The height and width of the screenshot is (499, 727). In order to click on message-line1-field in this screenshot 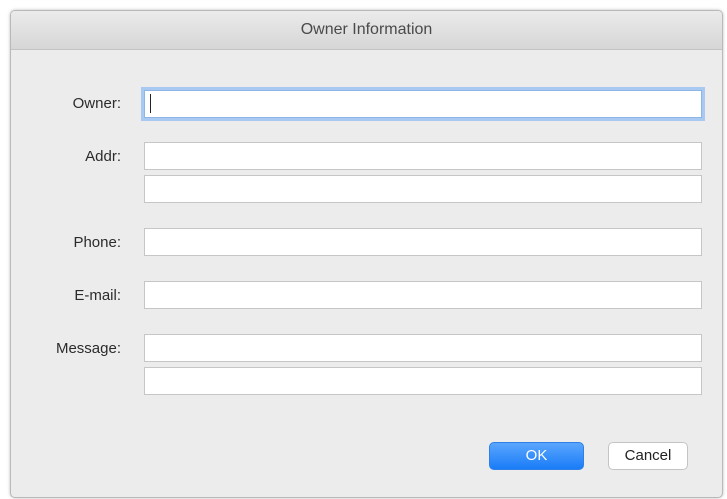, I will do `click(423, 348)`.